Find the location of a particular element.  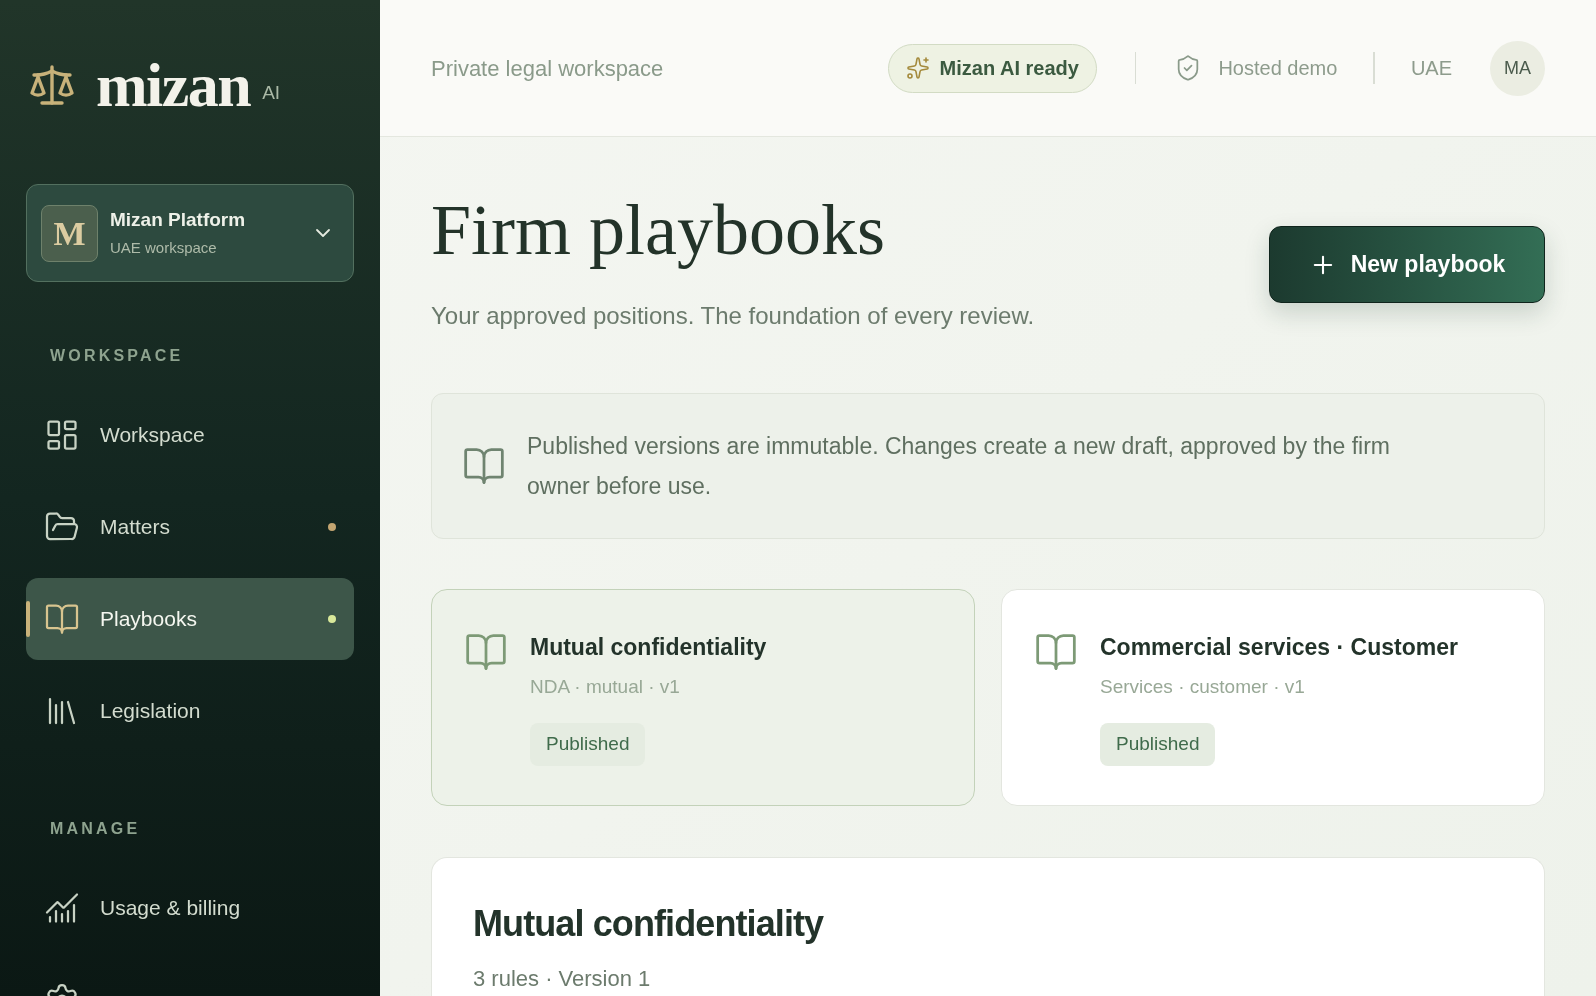

sparkle-icon is located at coordinates (917, 68).